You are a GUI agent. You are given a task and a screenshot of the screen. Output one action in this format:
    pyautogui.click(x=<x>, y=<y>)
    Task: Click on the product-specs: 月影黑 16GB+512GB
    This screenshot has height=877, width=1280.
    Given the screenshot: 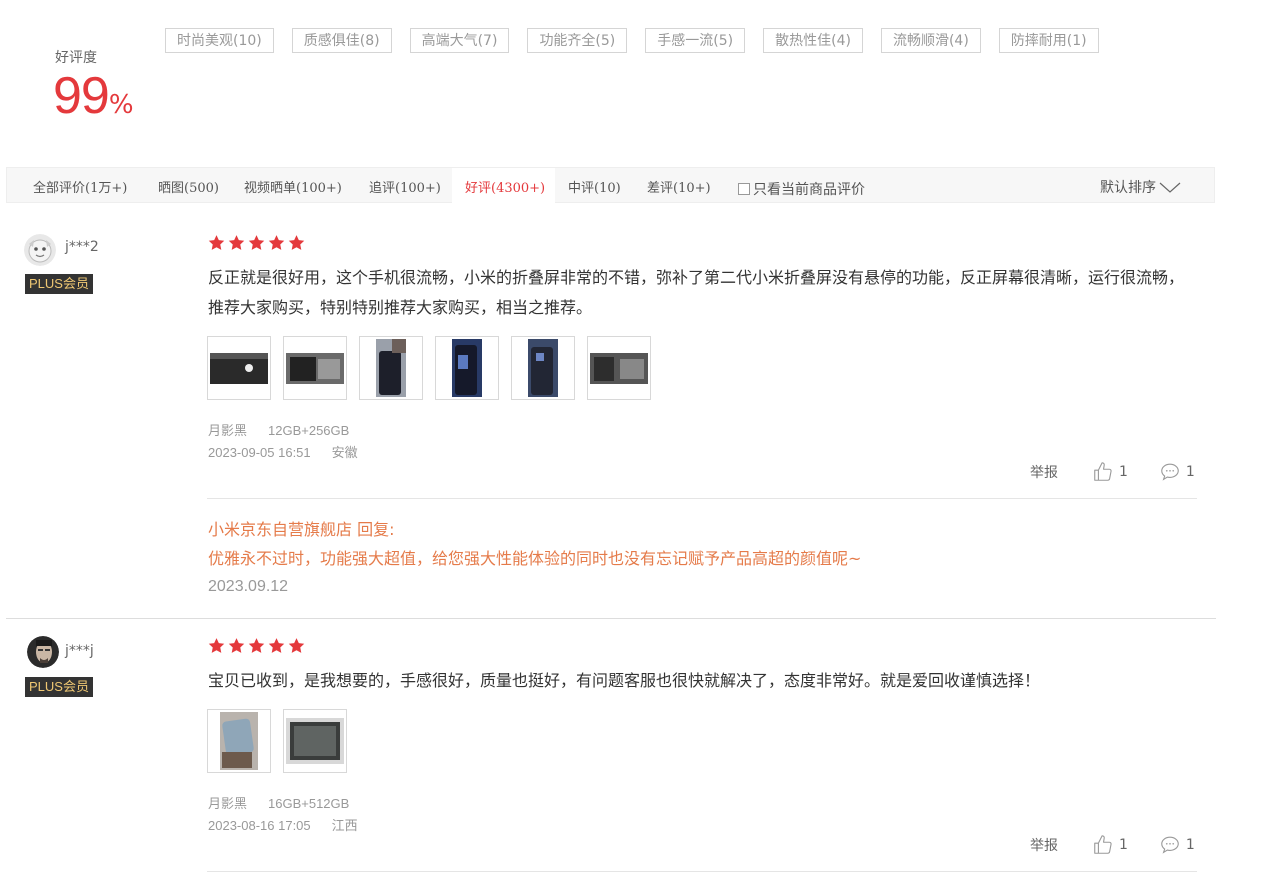 What is the action you would take?
    pyautogui.click(x=289, y=802)
    